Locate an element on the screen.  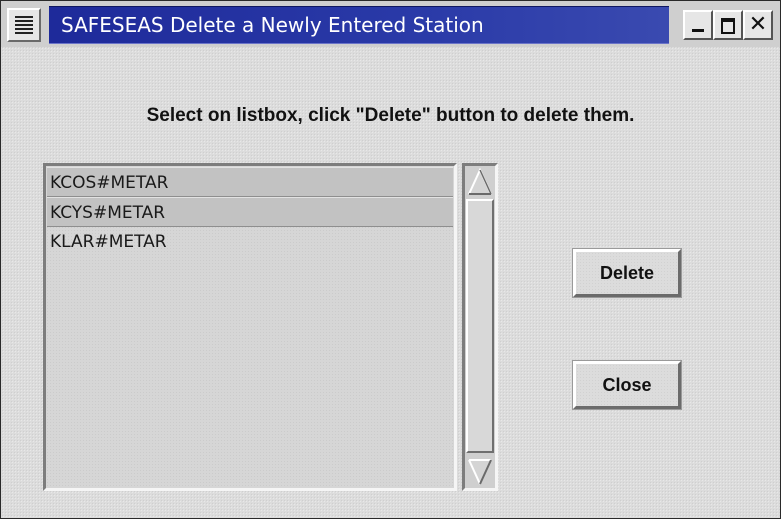
list-item: KLAR#METAR is located at coordinates (250, 242).